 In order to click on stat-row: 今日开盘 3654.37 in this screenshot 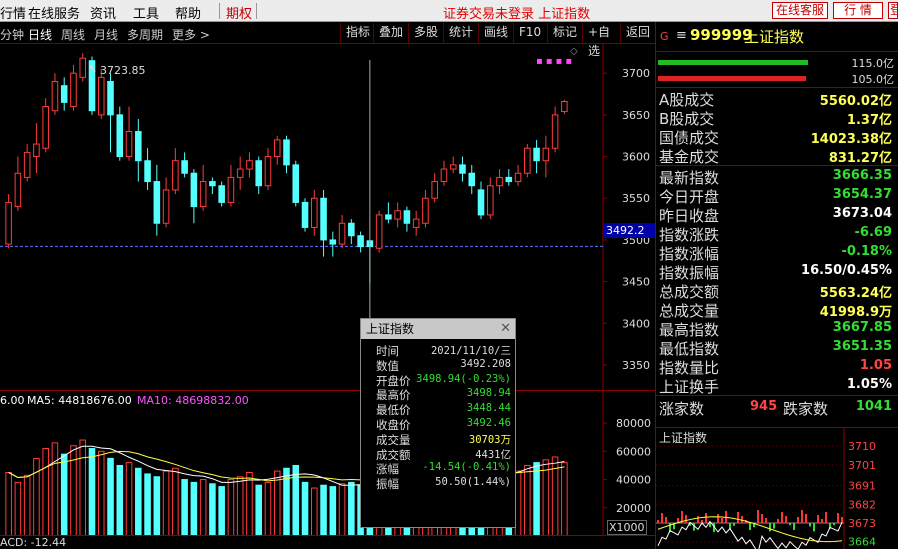, I will do `click(777, 196)`.